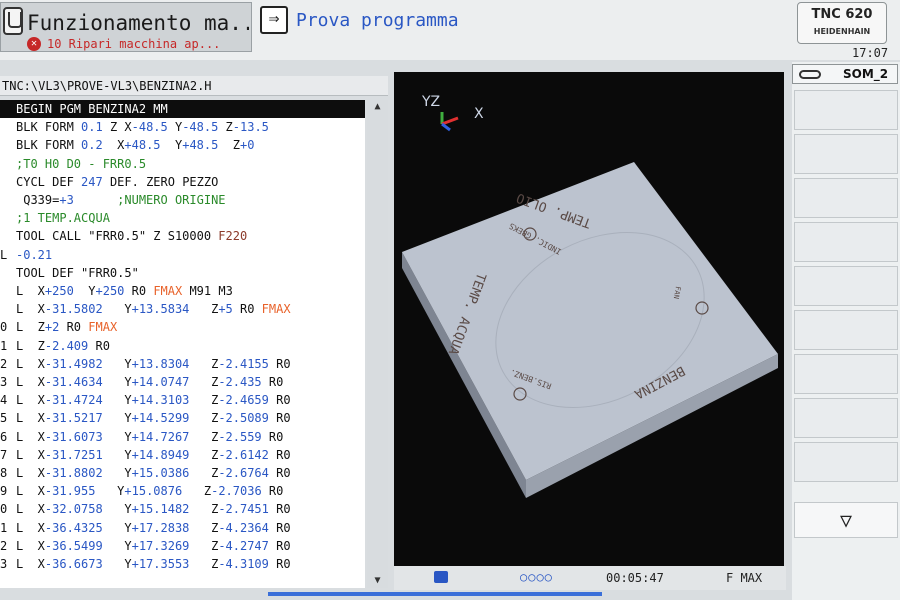 Image resolution: width=900 pixels, height=600 pixels. Describe the element at coordinates (149, 127) in the screenshot. I see `code-token: -48.5` at that location.